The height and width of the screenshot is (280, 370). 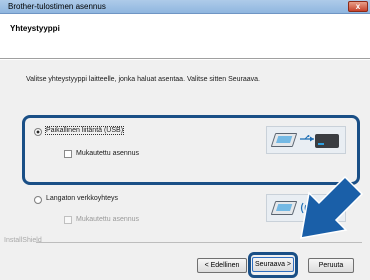 What do you see at coordinates (332, 207) in the screenshot?
I see `pointer-arrow-icon` at bounding box center [332, 207].